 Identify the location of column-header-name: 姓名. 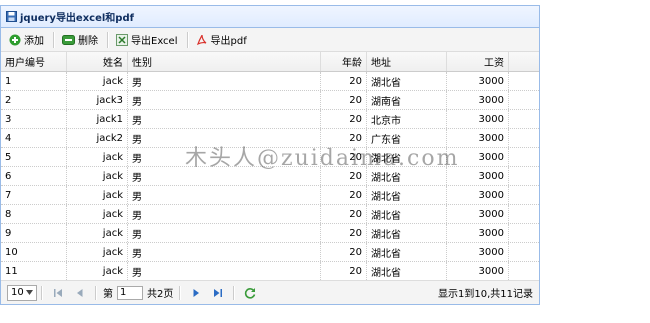
(97, 61).